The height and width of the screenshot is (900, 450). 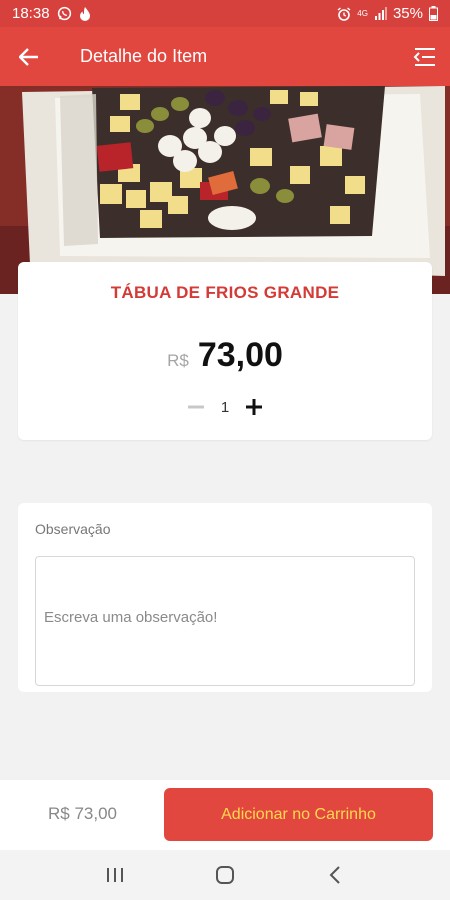 What do you see at coordinates (225, 621) in the screenshot?
I see `observation-input` at bounding box center [225, 621].